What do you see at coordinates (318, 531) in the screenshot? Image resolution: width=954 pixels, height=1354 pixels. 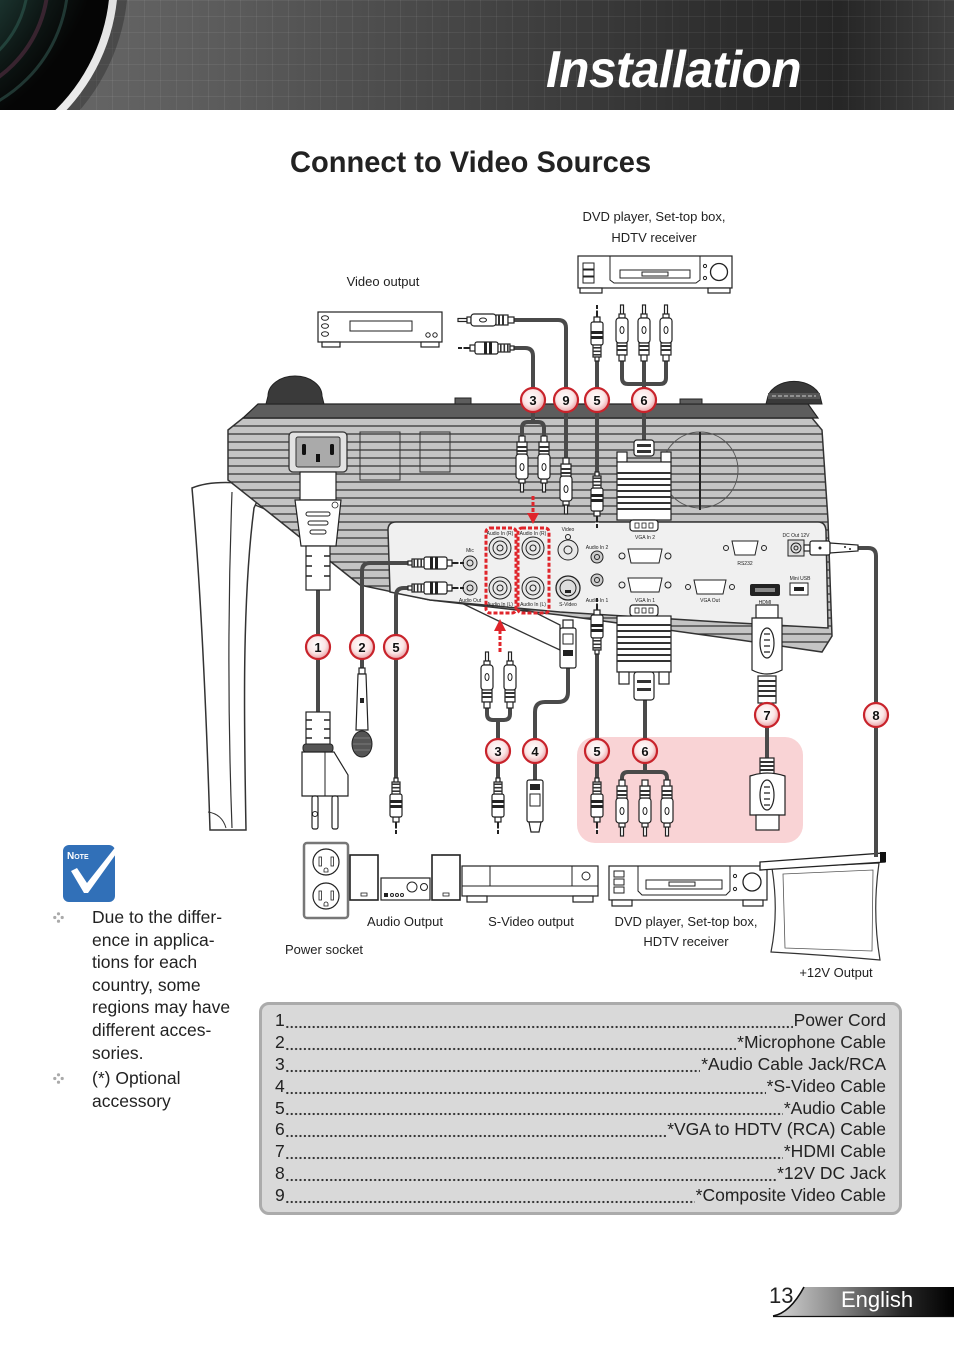 I see `power-cord-connector-icon` at bounding box center [318, 531].